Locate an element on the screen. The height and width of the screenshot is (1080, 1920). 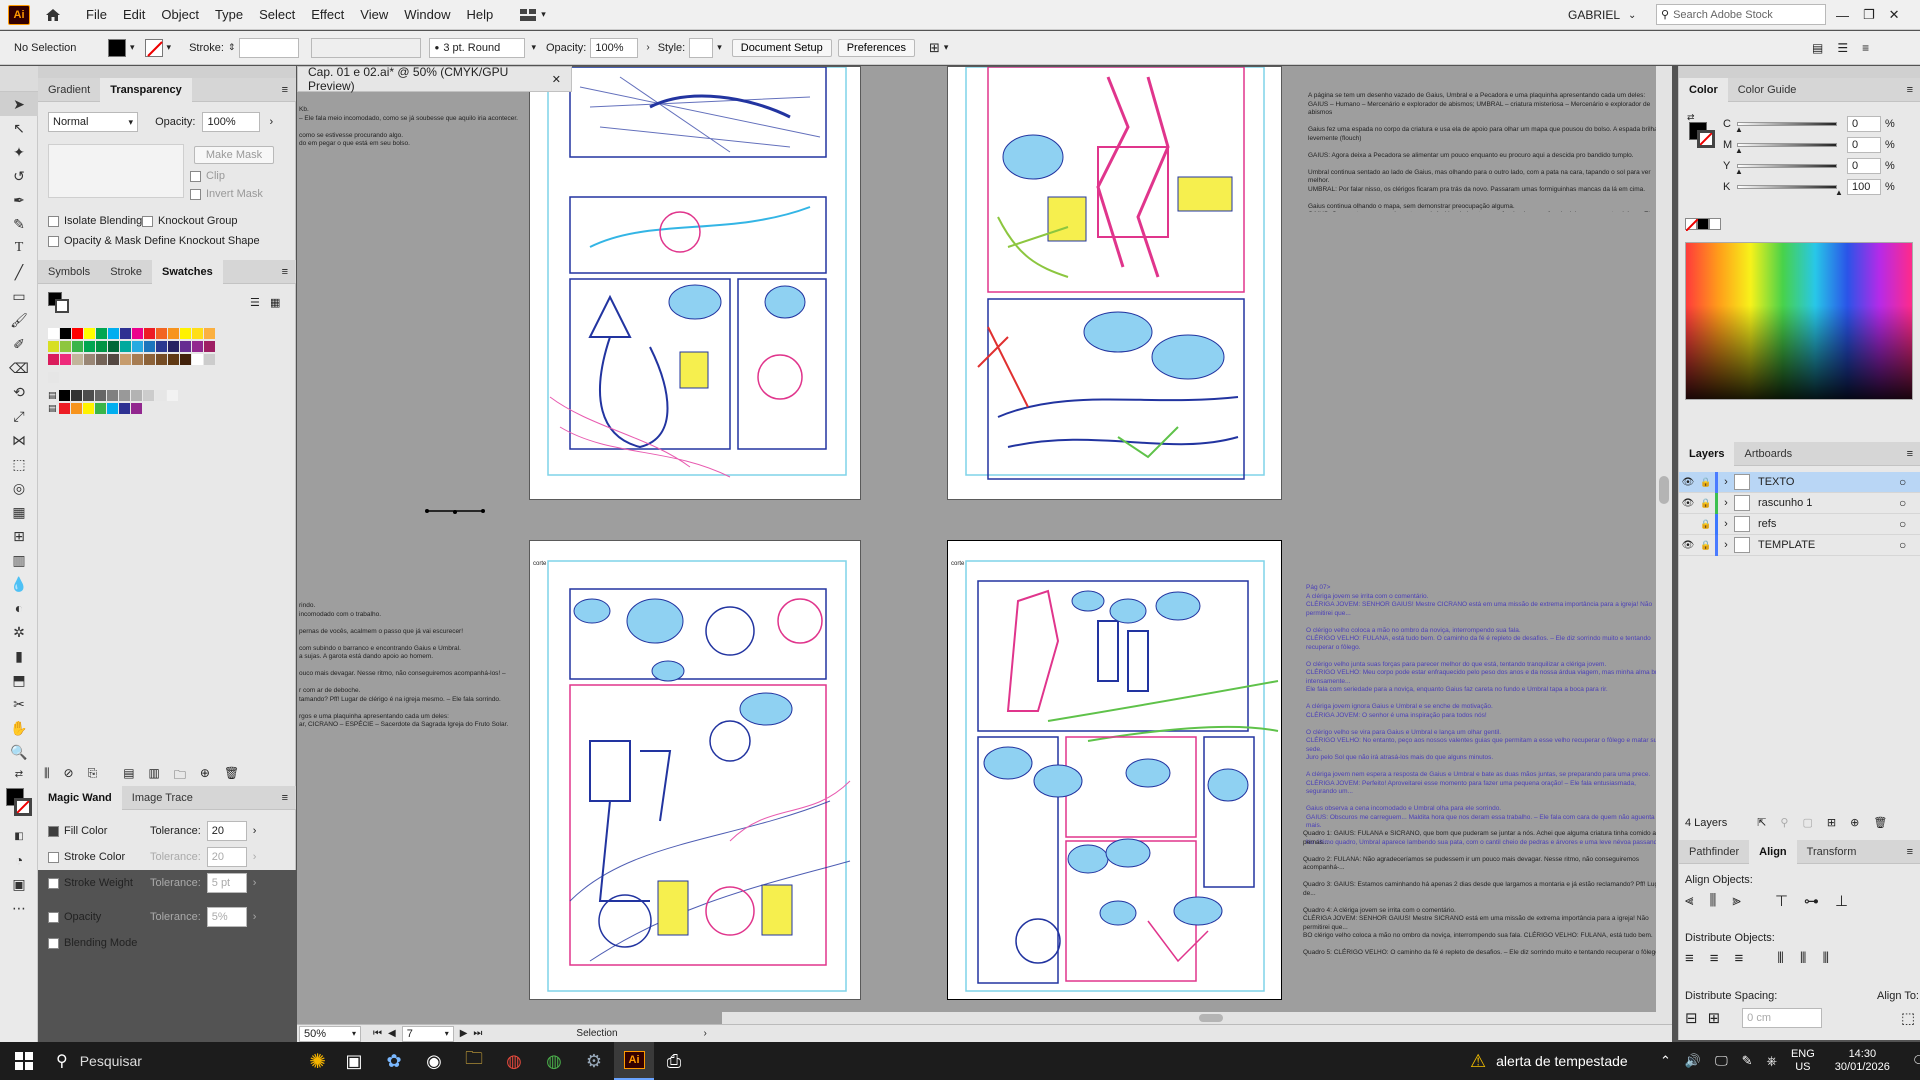
document-setup-button: Document Setup is located at coordinates (781, 47).